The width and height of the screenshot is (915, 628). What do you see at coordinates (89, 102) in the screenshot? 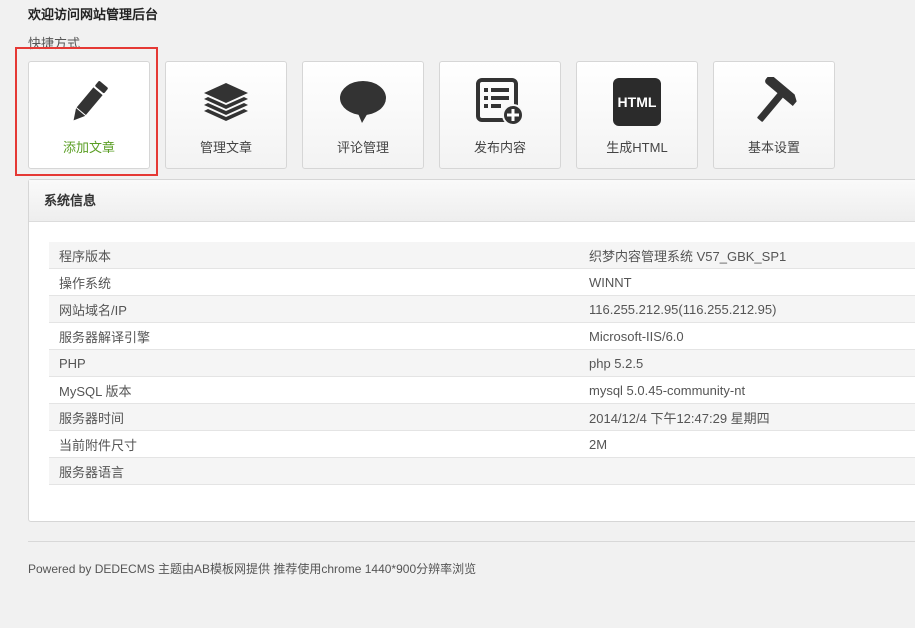
I see `pencil-icon` at bounding box center [89, 102].